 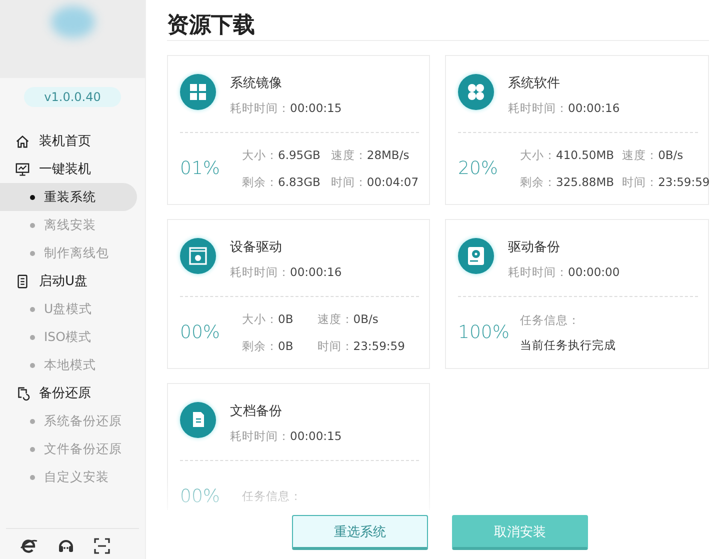 I want to click on windows-icon, so click(x=198, y=92).